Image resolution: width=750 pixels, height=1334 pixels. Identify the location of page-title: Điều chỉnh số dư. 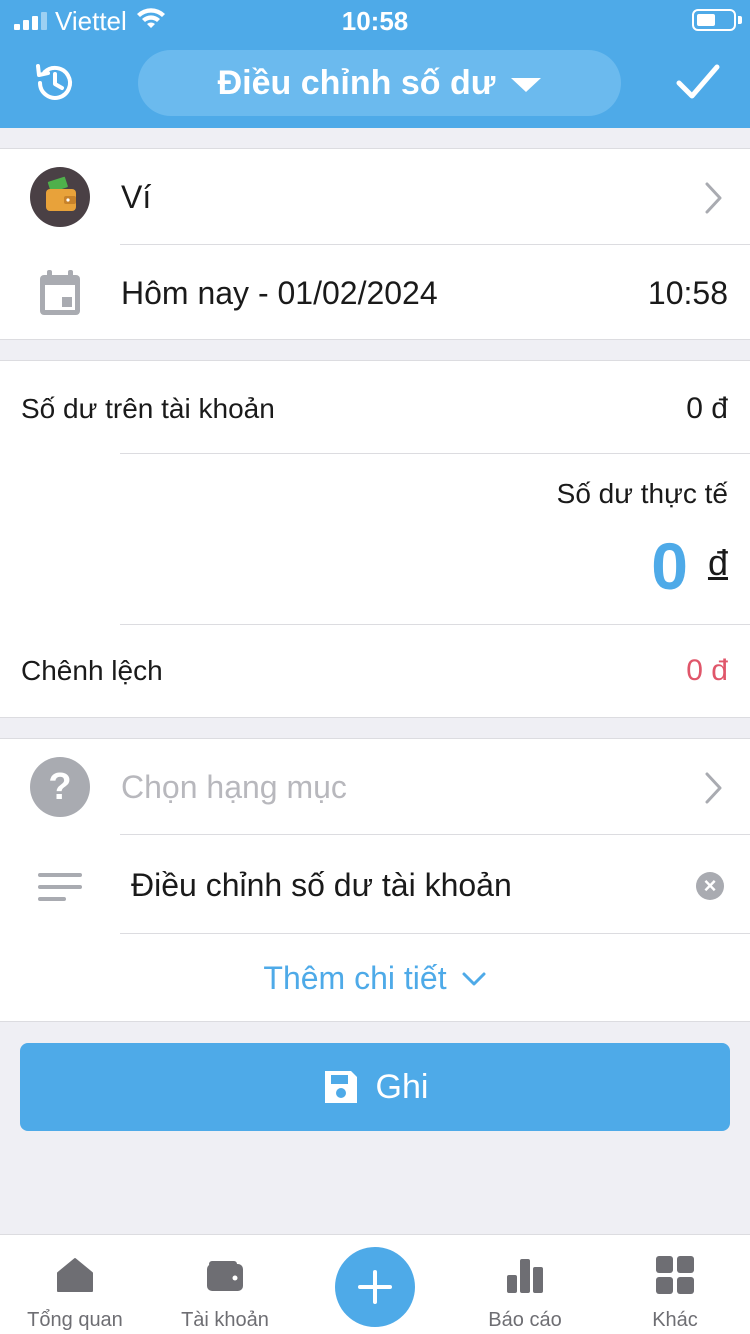
(356, 82).